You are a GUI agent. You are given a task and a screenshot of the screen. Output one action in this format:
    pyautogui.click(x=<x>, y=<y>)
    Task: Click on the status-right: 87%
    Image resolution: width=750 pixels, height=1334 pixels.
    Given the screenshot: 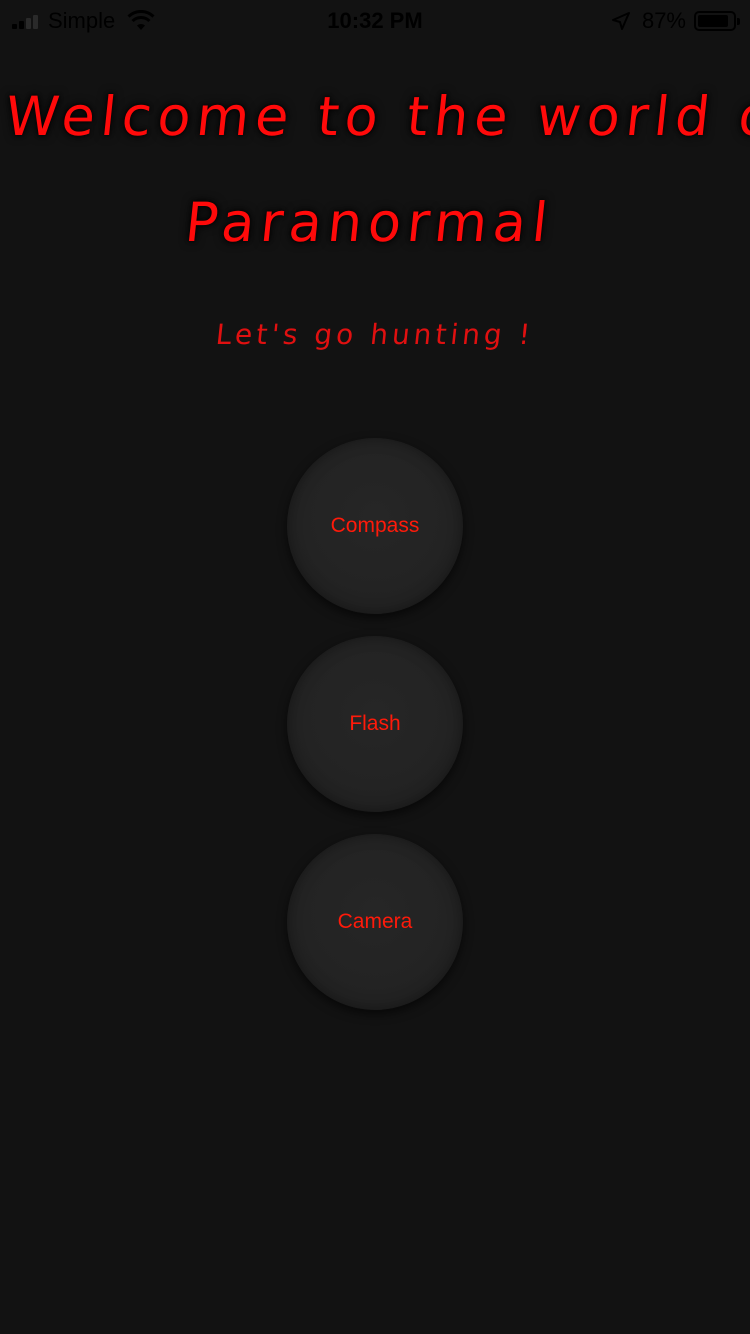 What is the action you would take?
    pyautogui.click(x=675, y=21)
    